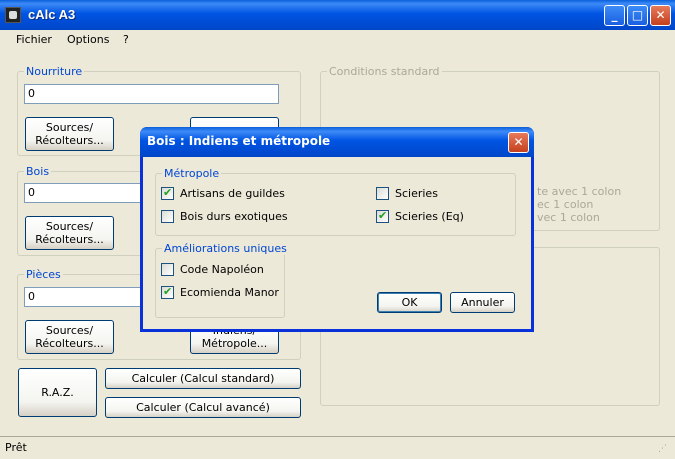 The image size is (675, 459). What do you see at coordinates (167, 216) in the screenshot?
I see `checkbox-bois-durs` at bounding box center [167, 216].